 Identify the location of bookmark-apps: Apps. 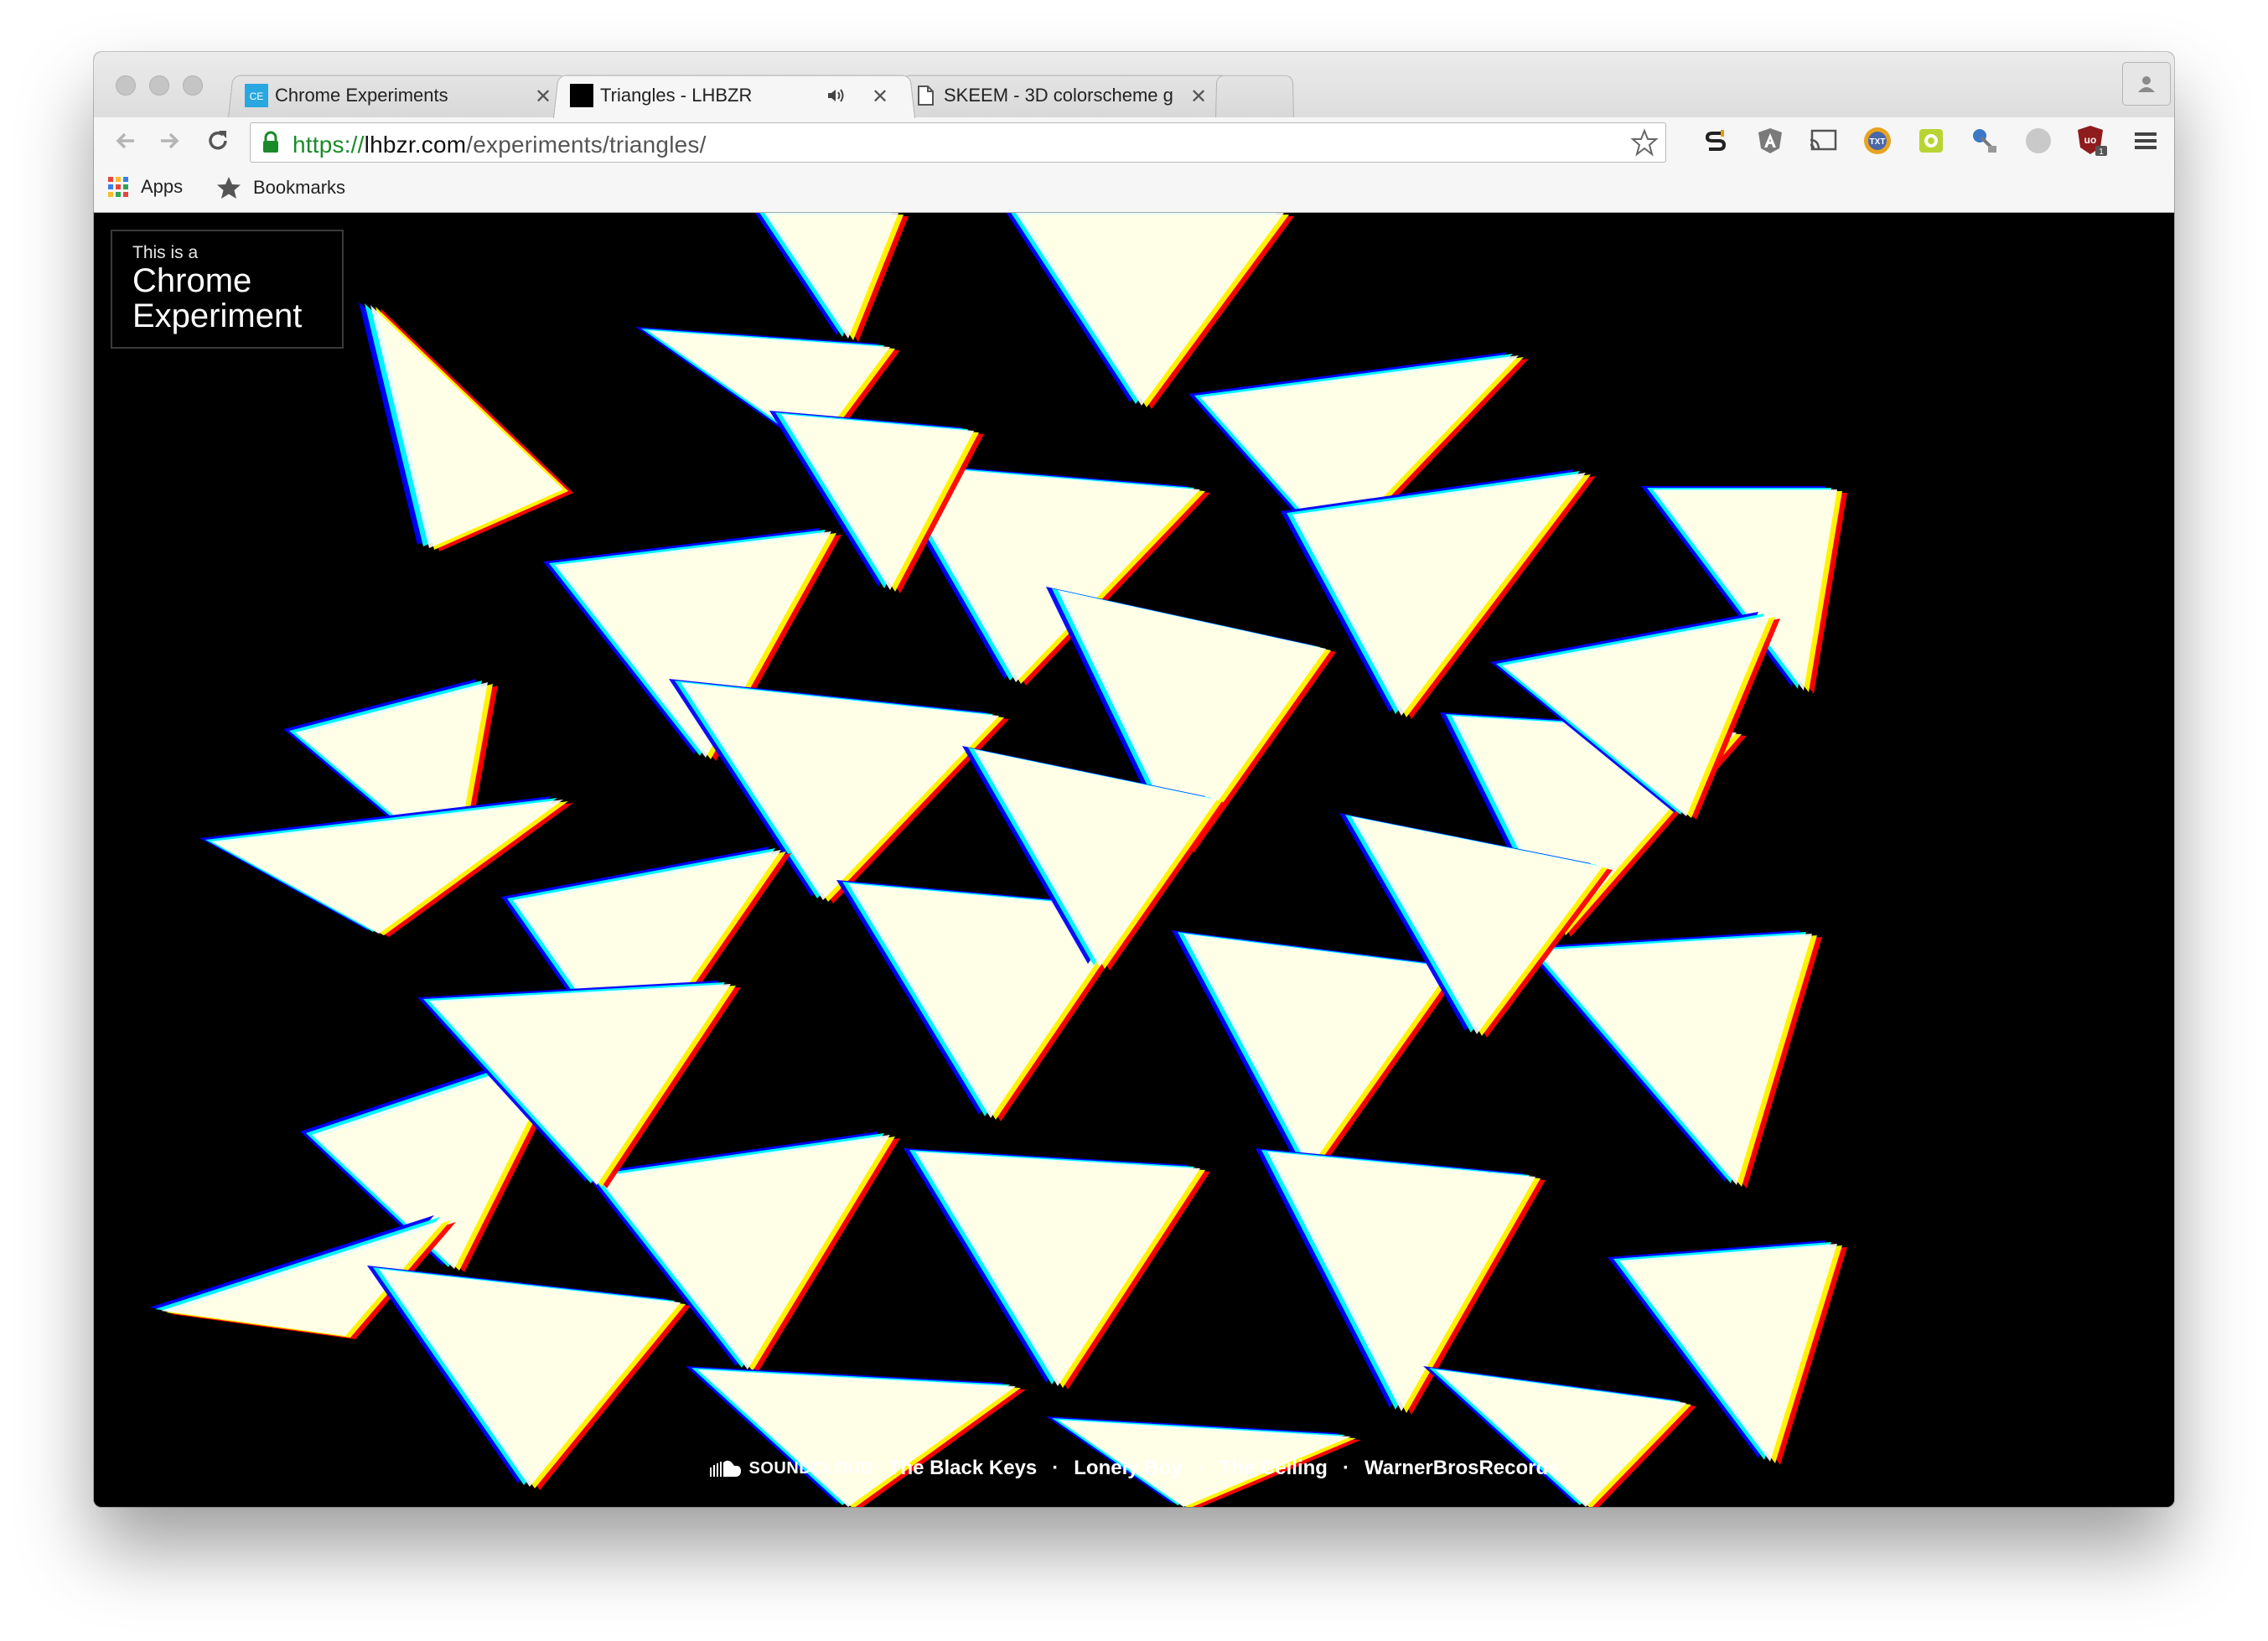
(145, 187).